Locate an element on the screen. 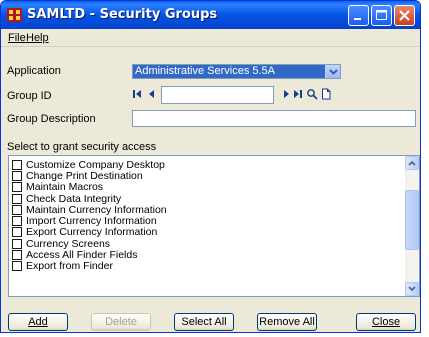 This screenshot has height=337, width=429. next-record-icon is located at coordinates (286, 94).